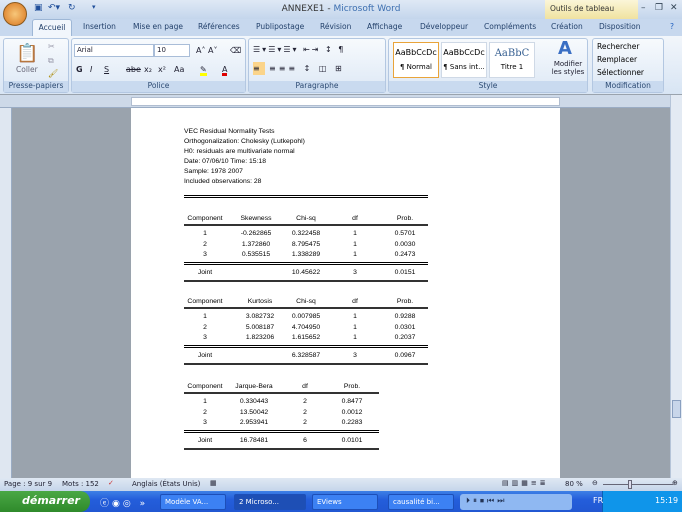 This screenshot has width=682, height=512. Describe the element at coordinates (91, 69) in the screenshot. I see `italic-button: I` at that location.